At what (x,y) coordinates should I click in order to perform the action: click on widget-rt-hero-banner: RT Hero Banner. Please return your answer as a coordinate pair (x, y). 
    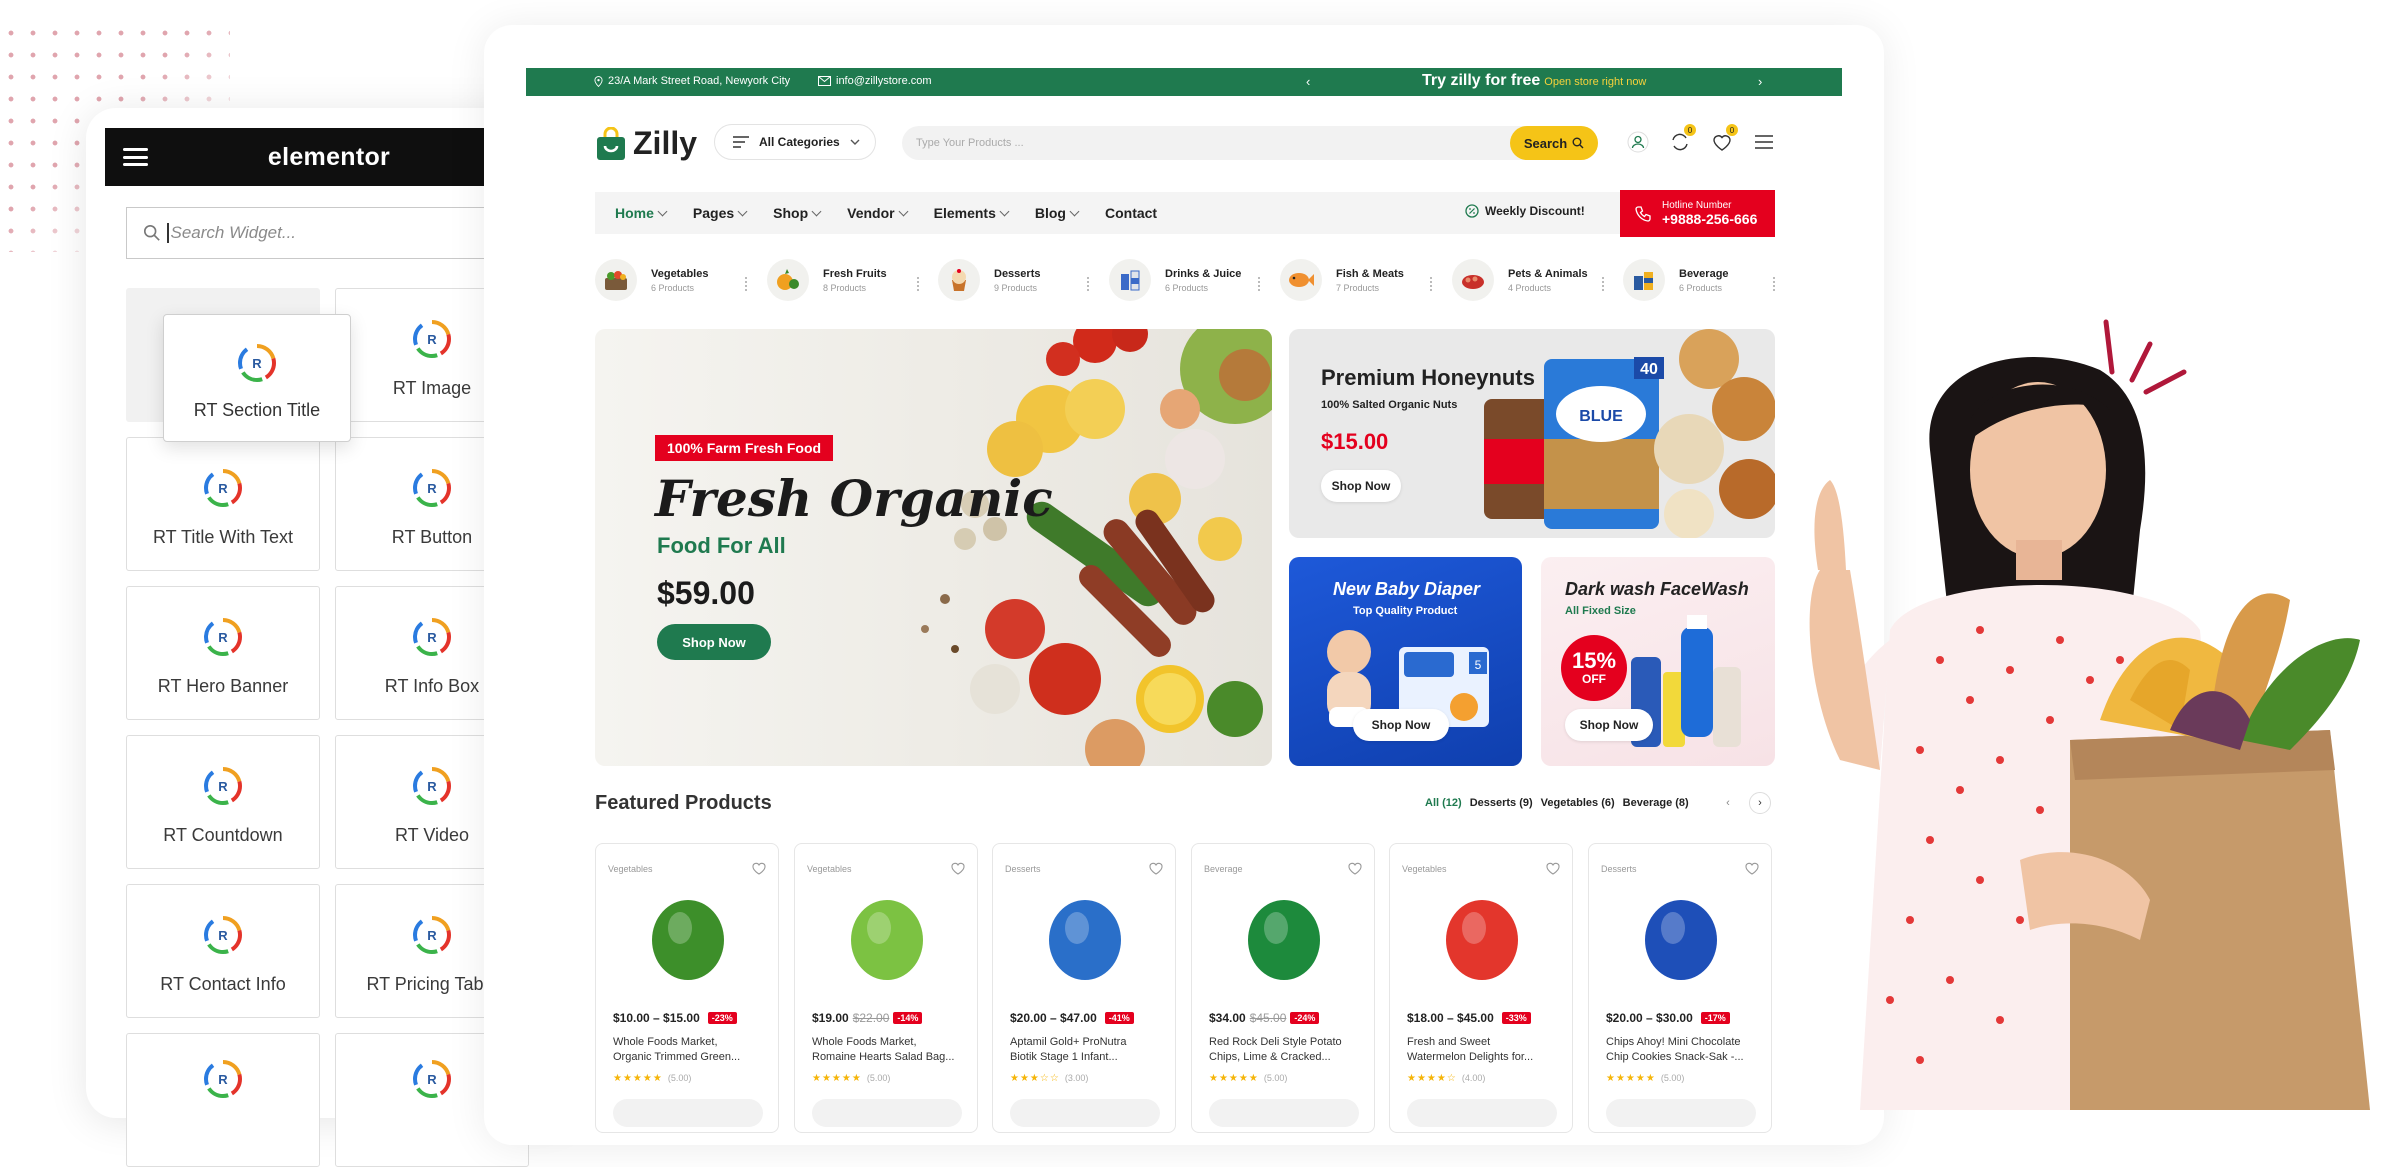
    Looking at the image, I should click on (223, 653).